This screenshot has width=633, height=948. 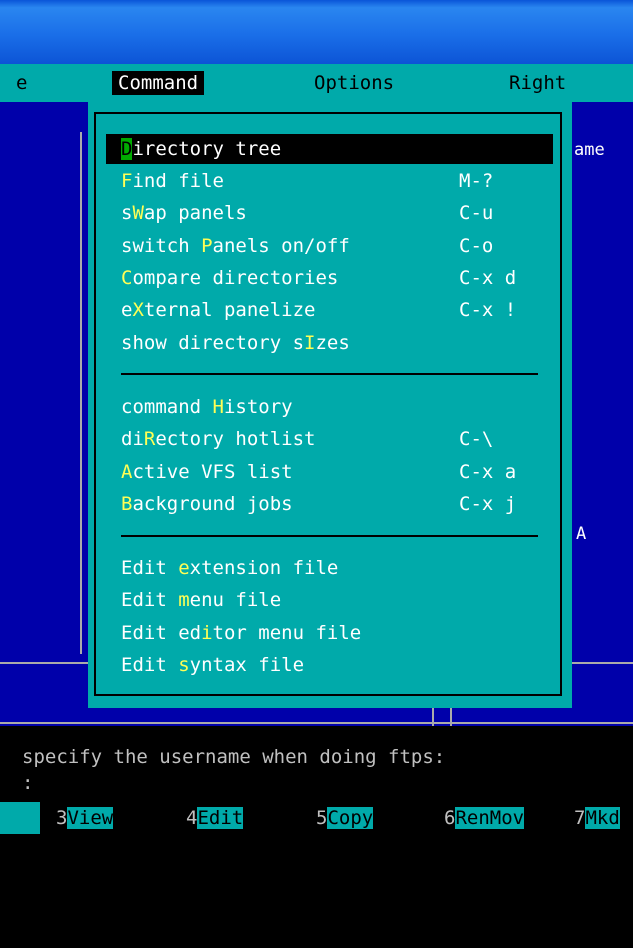 I want to click on menu-item-edit-menu-file: Edit menu file, so click(x=329, y=600).